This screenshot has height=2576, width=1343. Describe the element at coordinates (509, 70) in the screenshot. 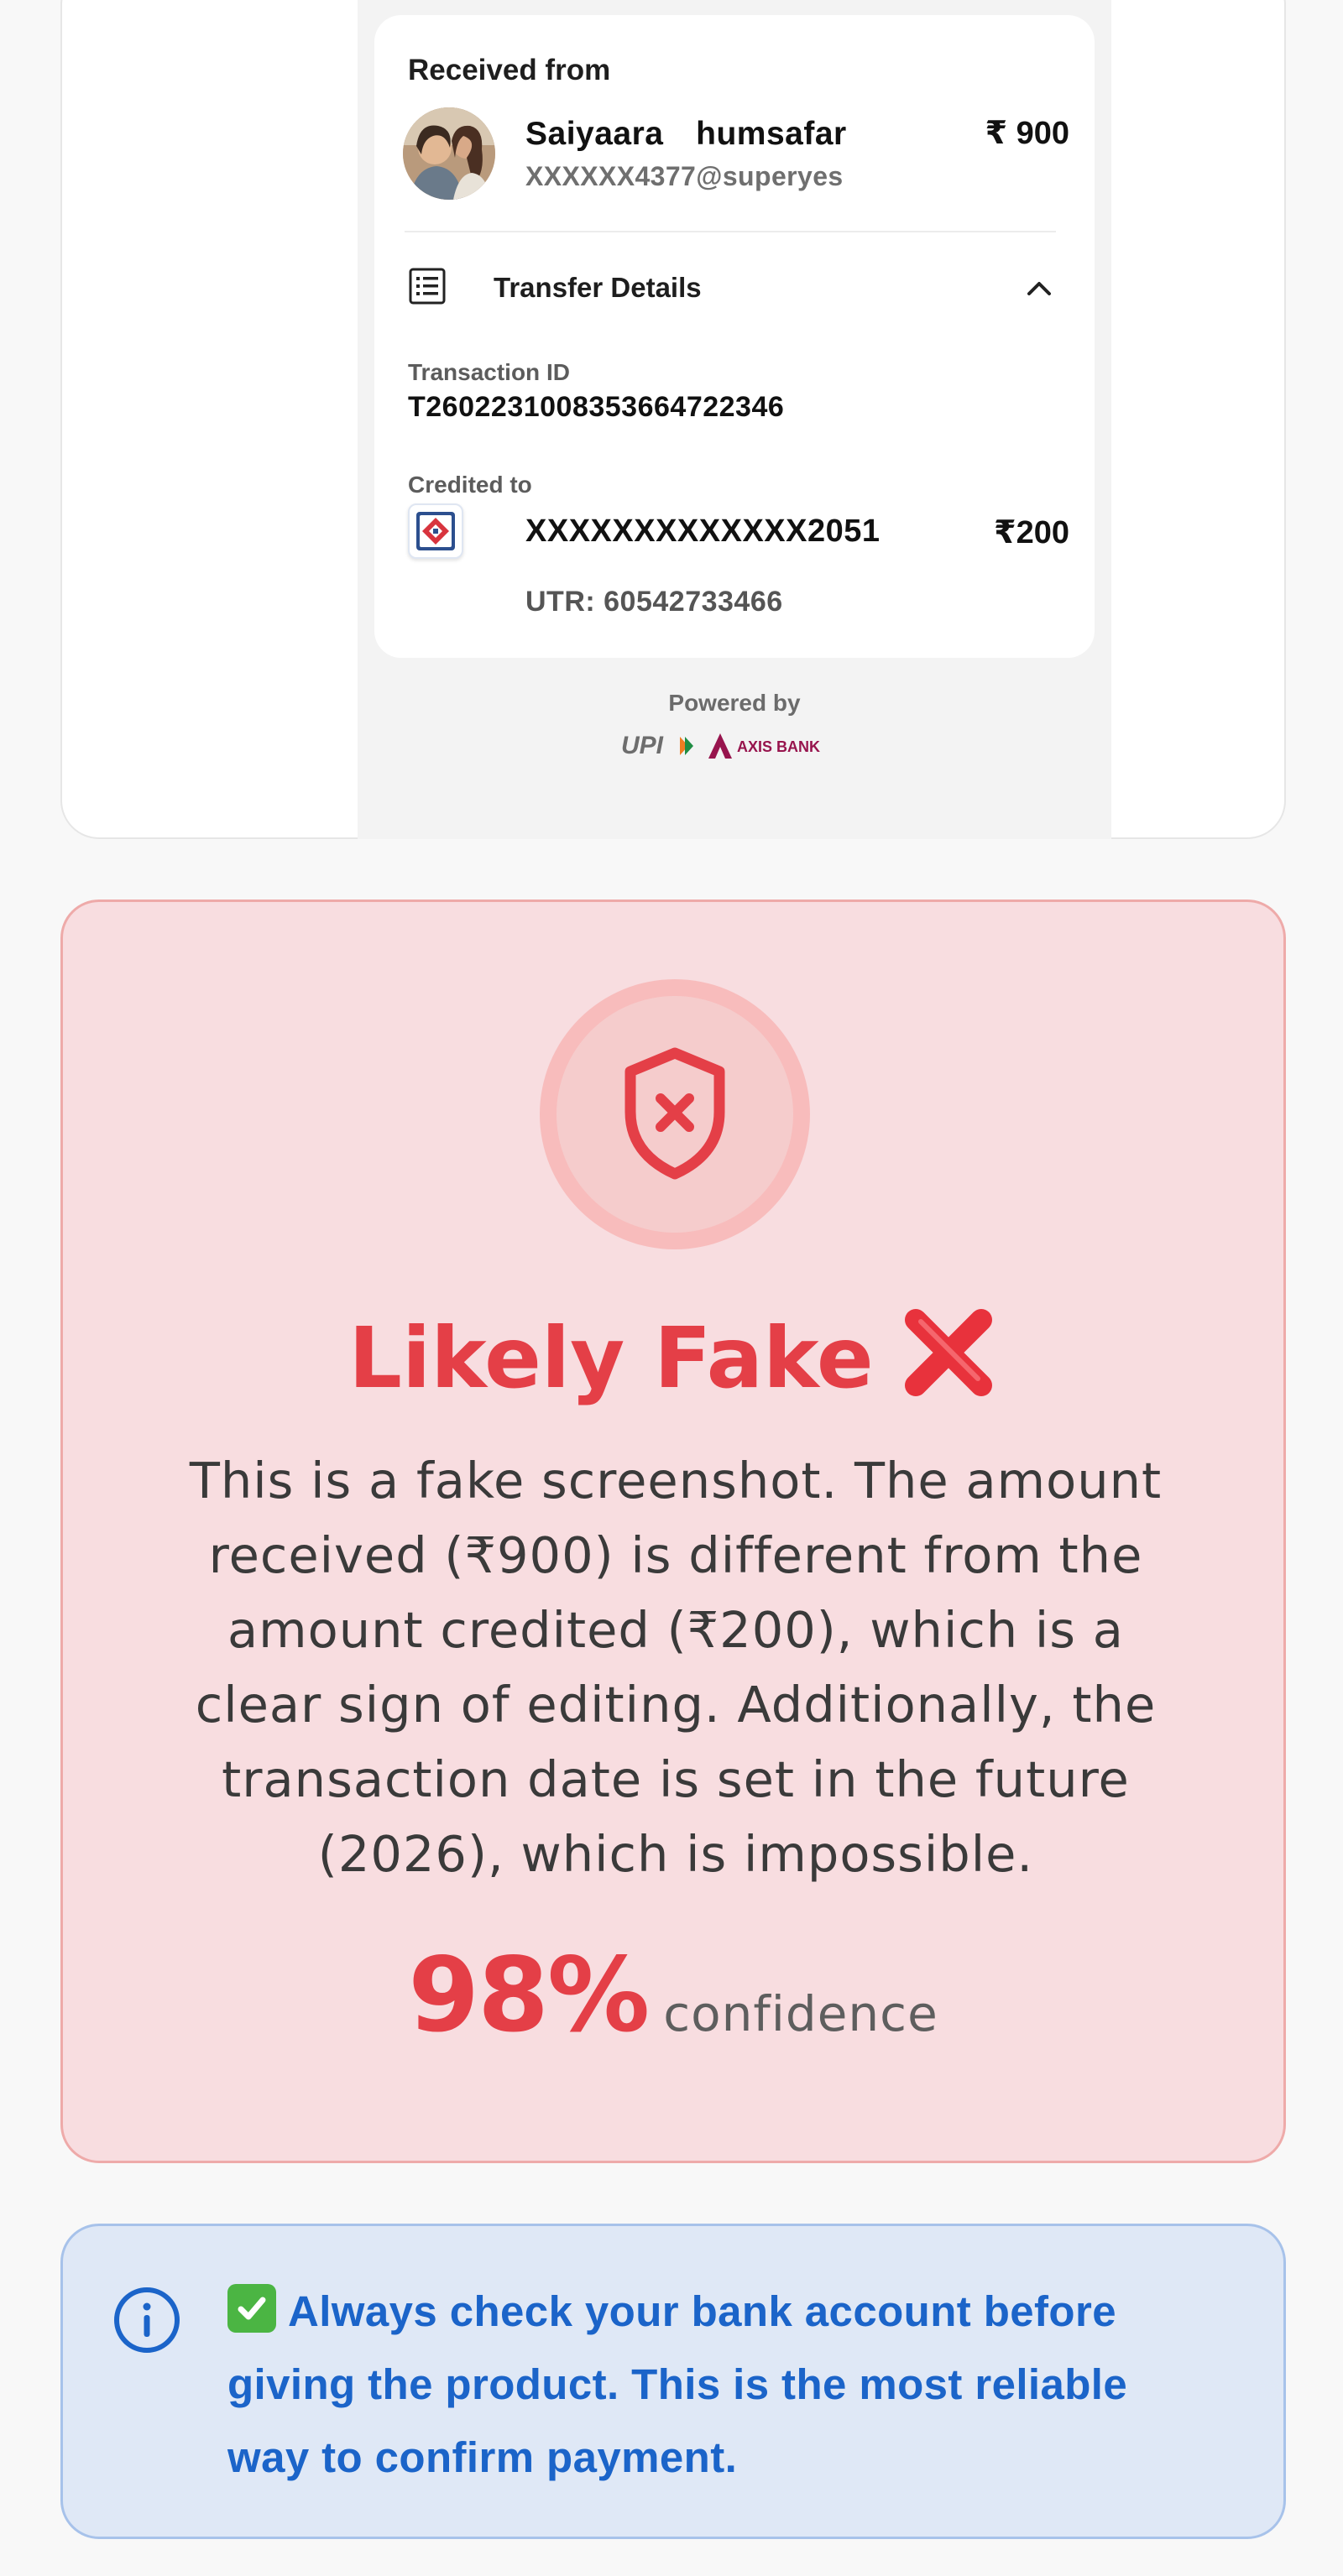

I see `received-from-label: Received from` at that location.